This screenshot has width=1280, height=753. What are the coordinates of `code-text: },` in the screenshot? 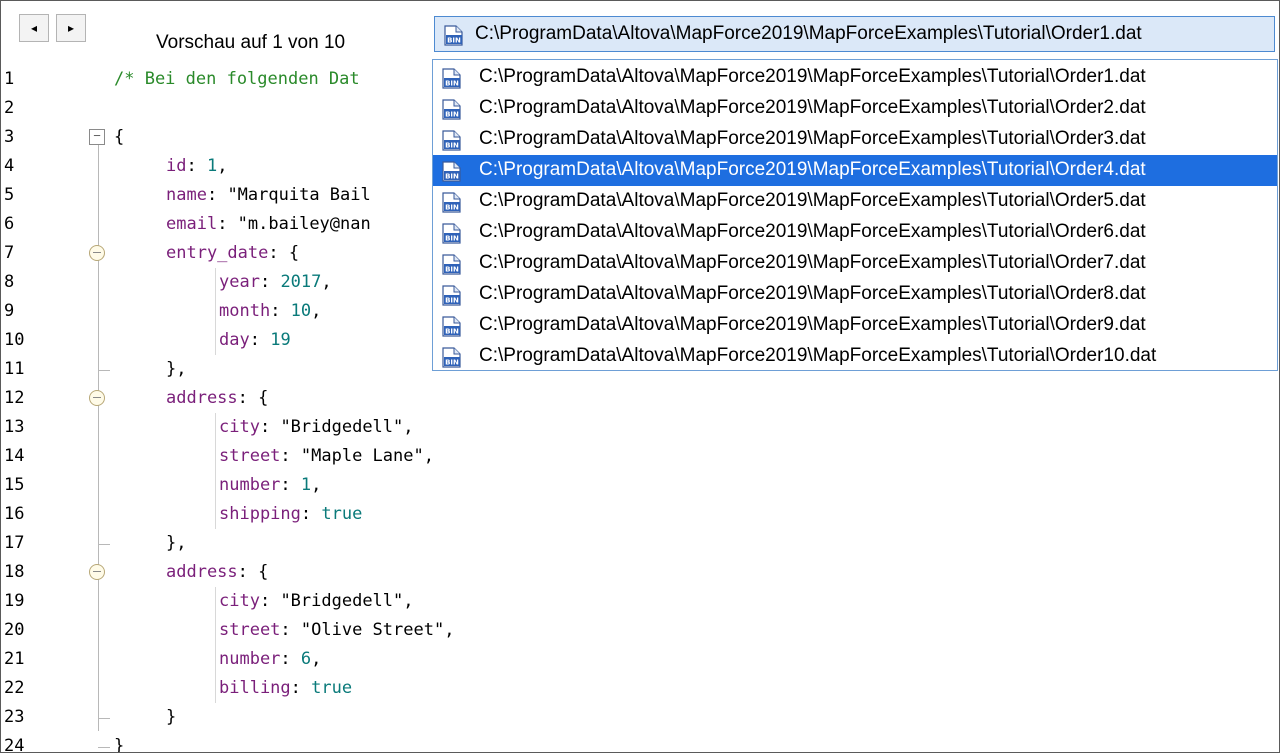 It's located at (176, 369).